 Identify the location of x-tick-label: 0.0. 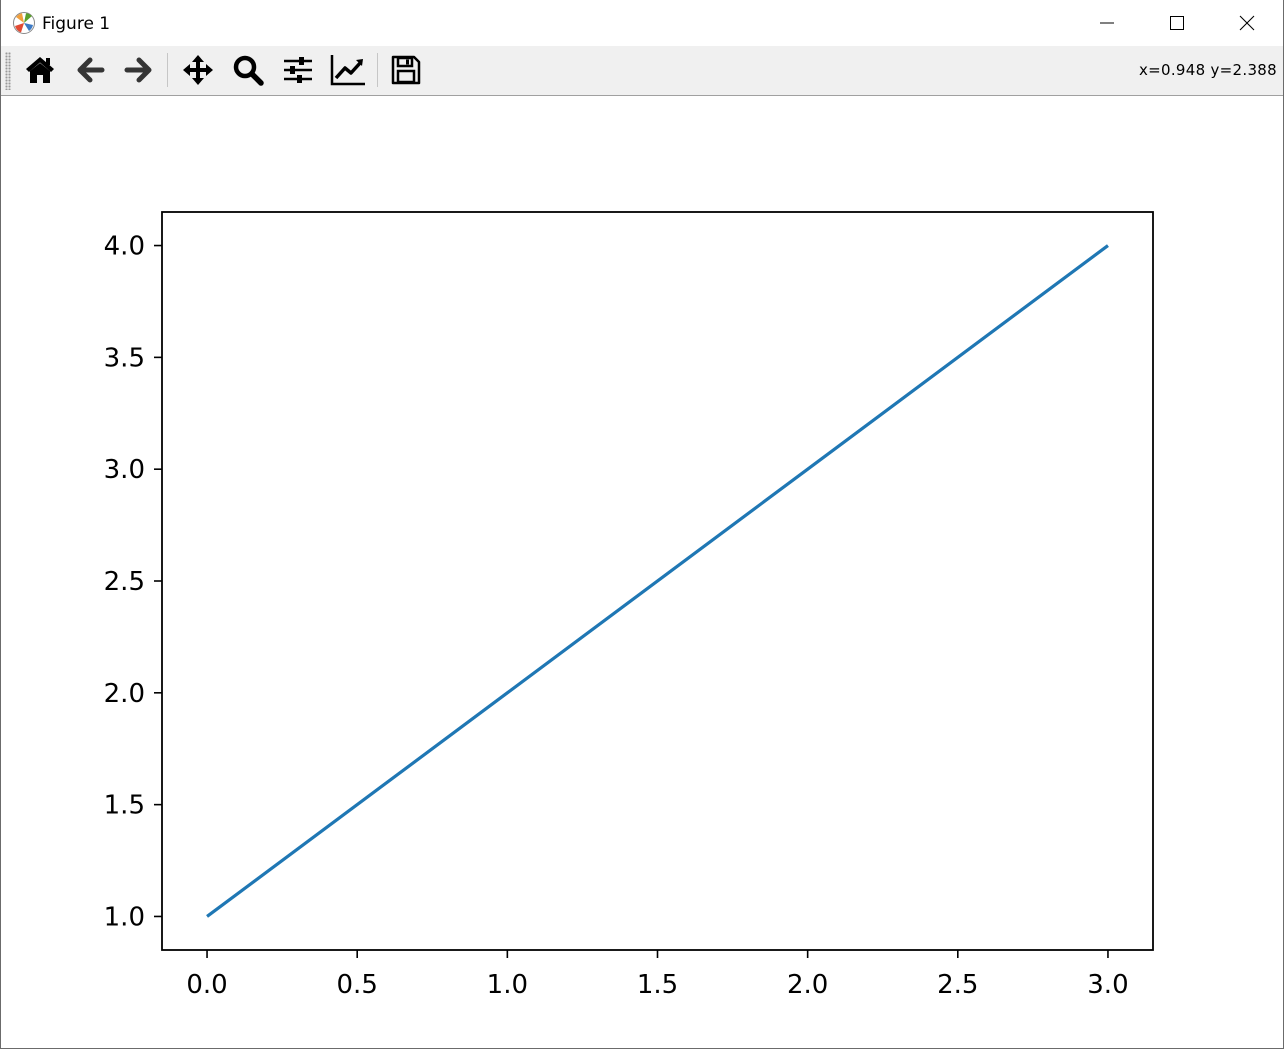
(206, 985).